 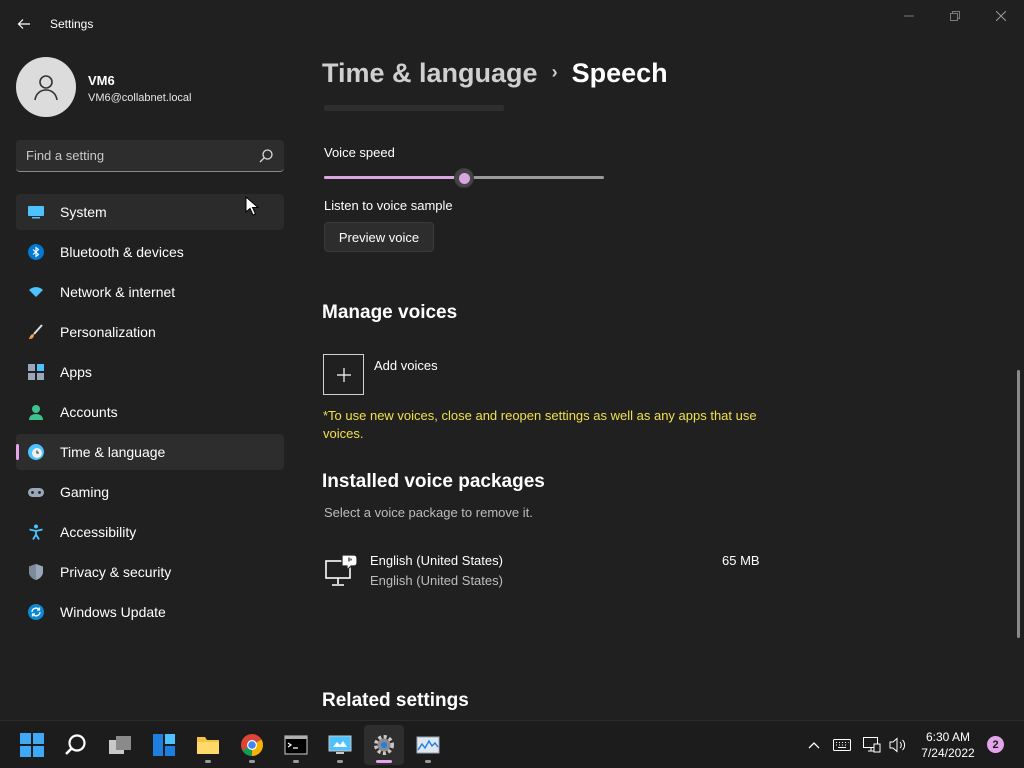 I want to click on restore-icon, so click(x=955, y=16).